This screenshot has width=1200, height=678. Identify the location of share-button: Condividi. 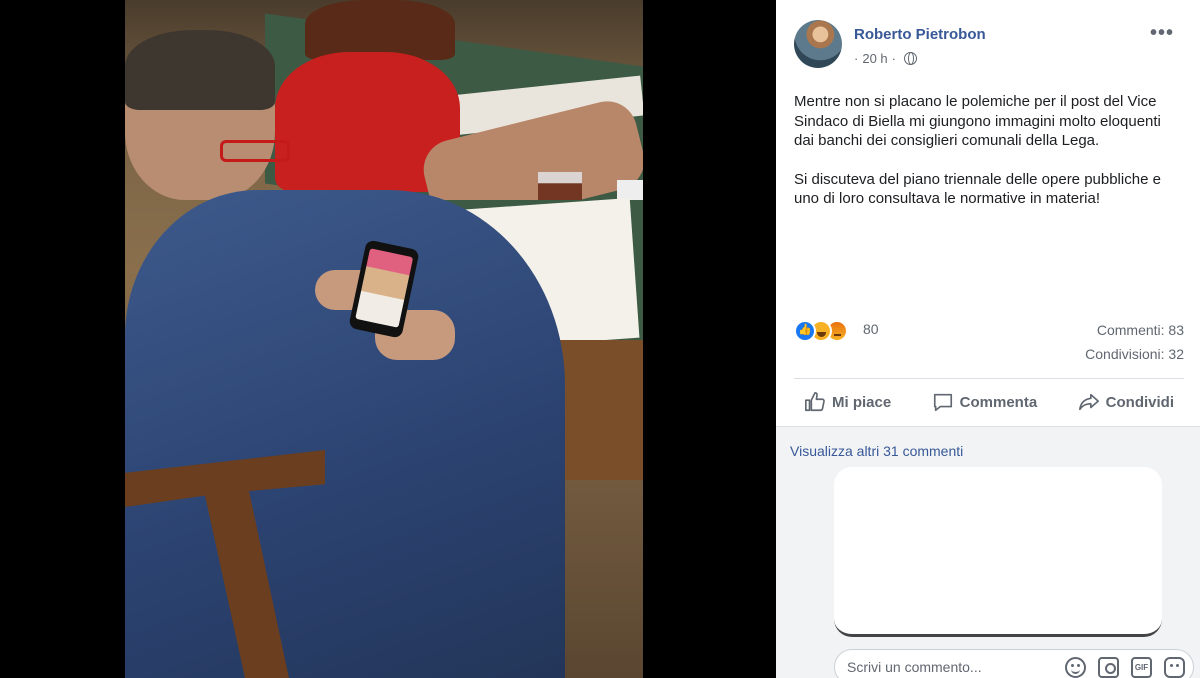
(1126, 402).